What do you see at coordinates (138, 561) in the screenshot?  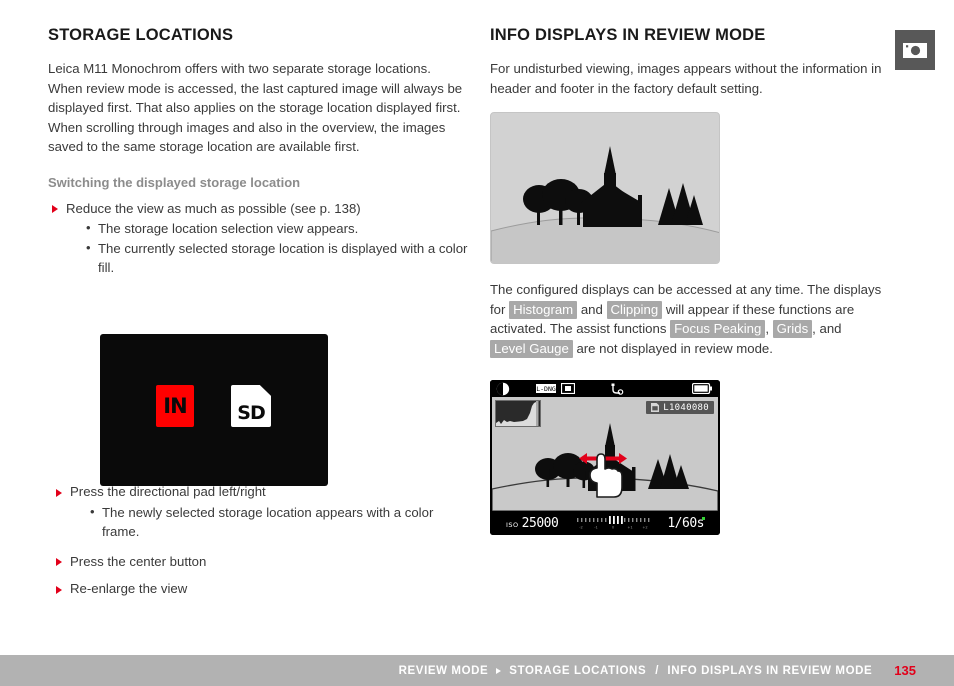 I see `step-label: Press the center button` at bounding box center [138, 561].